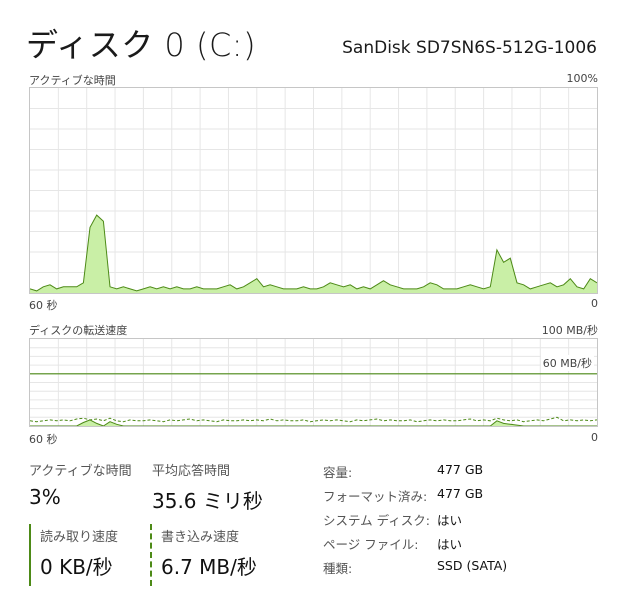  Describe the element at coordinates (450, 520) in the screenshot. I see `prop-system-disk-value: はい` at that location.